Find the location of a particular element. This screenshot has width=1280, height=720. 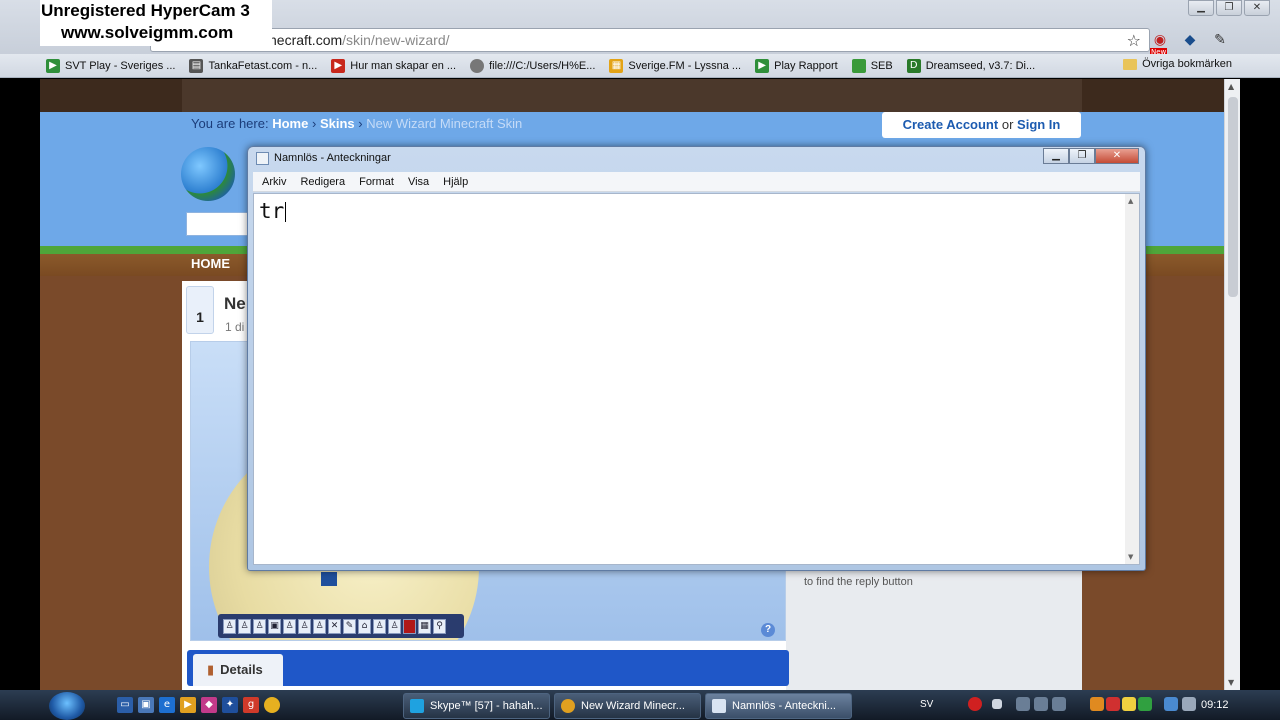

app-shortcut-icon: ✦ is located at coordinates (230, 705).